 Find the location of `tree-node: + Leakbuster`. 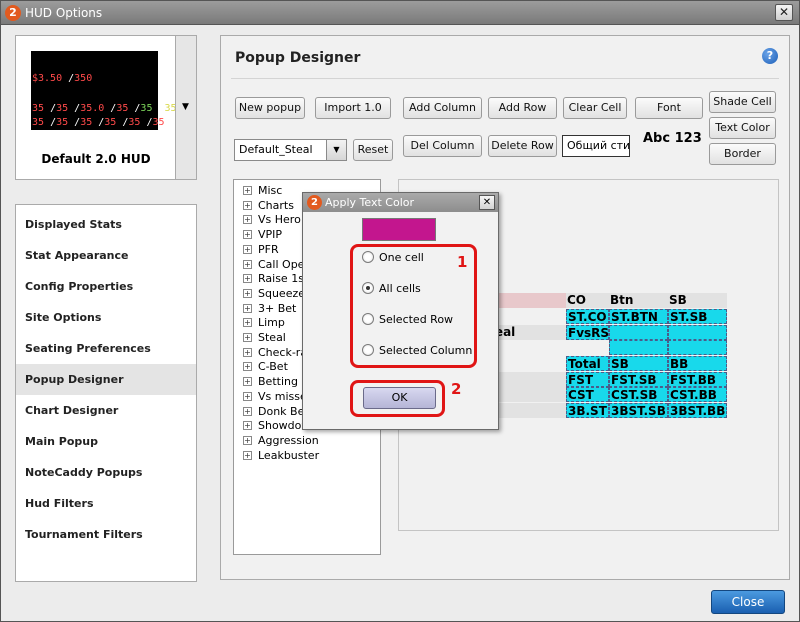

tree-node: + Leakbuster is located at coordinates (281, 456).